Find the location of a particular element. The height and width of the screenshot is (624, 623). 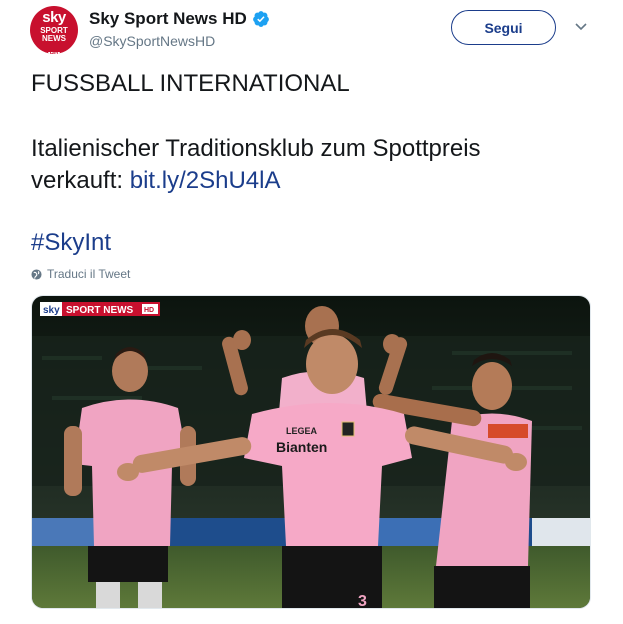

avatar-hd-text: HD is located at coordinates (54, 53).